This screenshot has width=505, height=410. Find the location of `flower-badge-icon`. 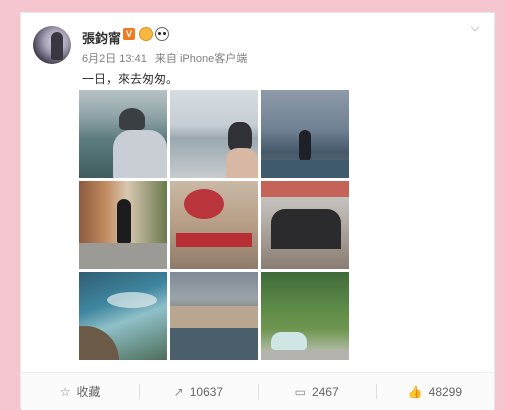

flower-badge-icon is located at coordinates (146, 34).